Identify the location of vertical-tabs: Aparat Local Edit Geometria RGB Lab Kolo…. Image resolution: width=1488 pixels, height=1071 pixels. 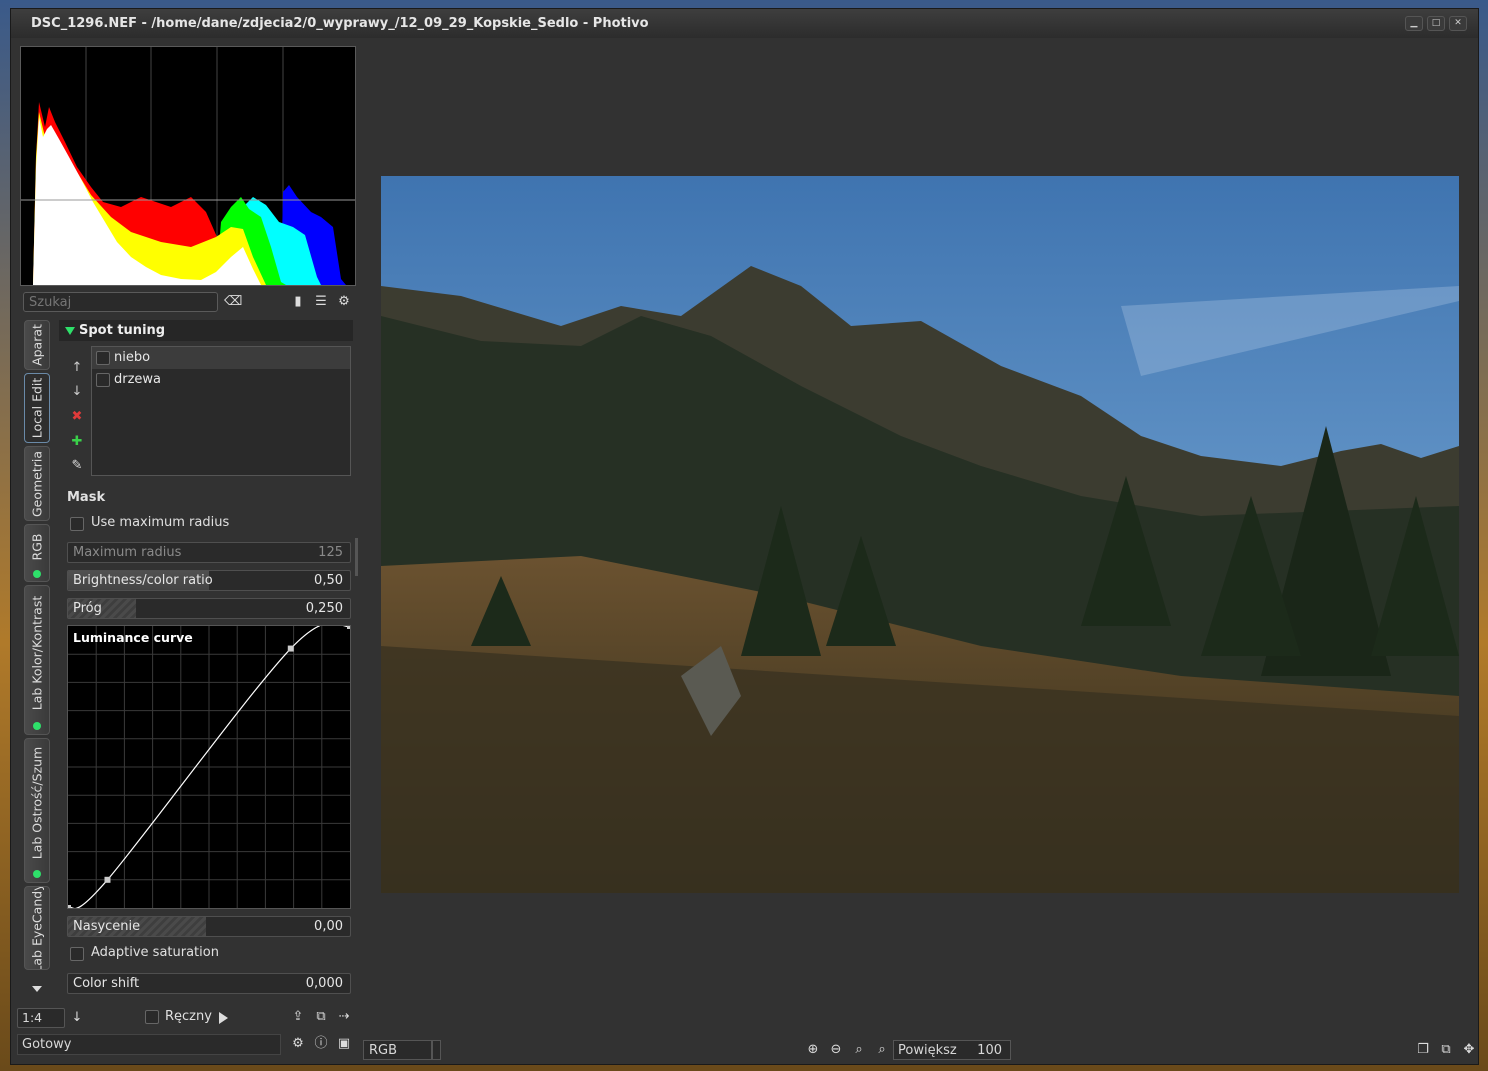
(37, 660).